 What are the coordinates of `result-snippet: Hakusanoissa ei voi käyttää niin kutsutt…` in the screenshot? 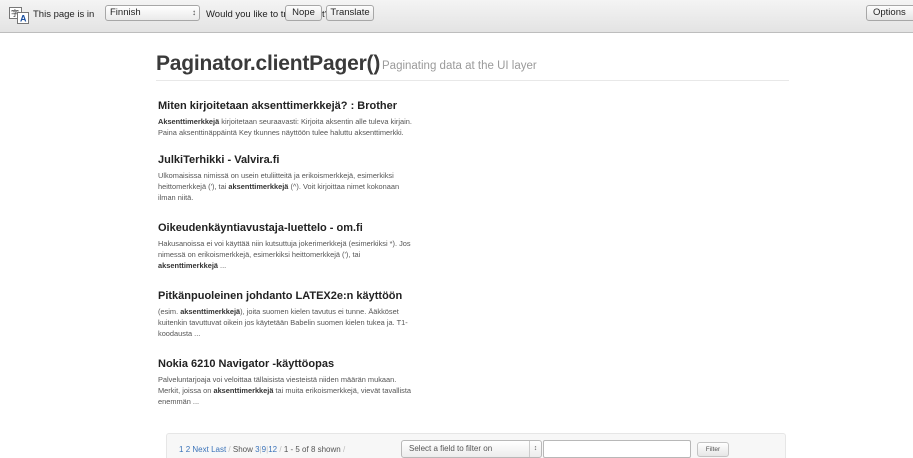 It's located at (284, 254).